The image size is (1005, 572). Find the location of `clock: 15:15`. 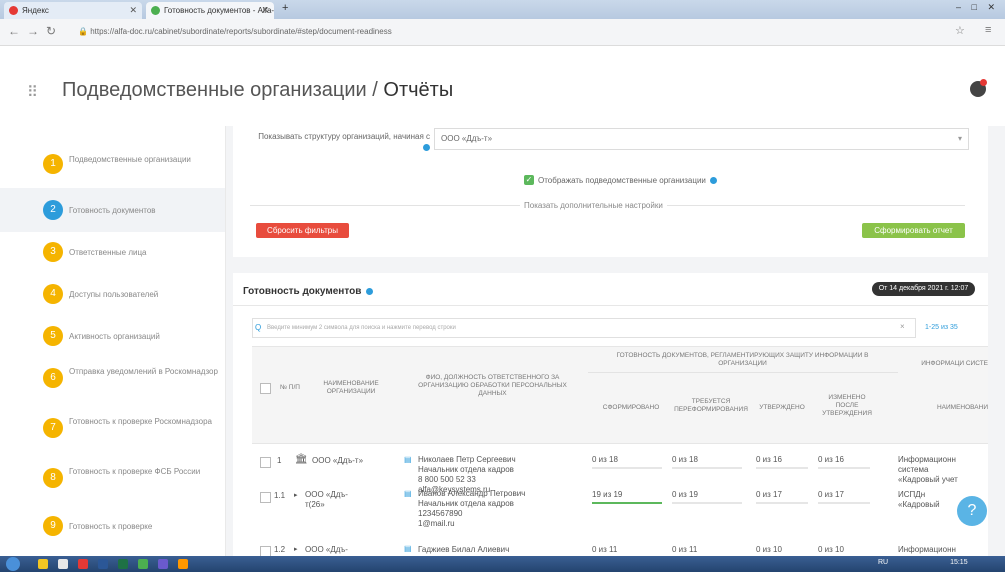

clock: 15:15 is located at coordinates (959, 562).